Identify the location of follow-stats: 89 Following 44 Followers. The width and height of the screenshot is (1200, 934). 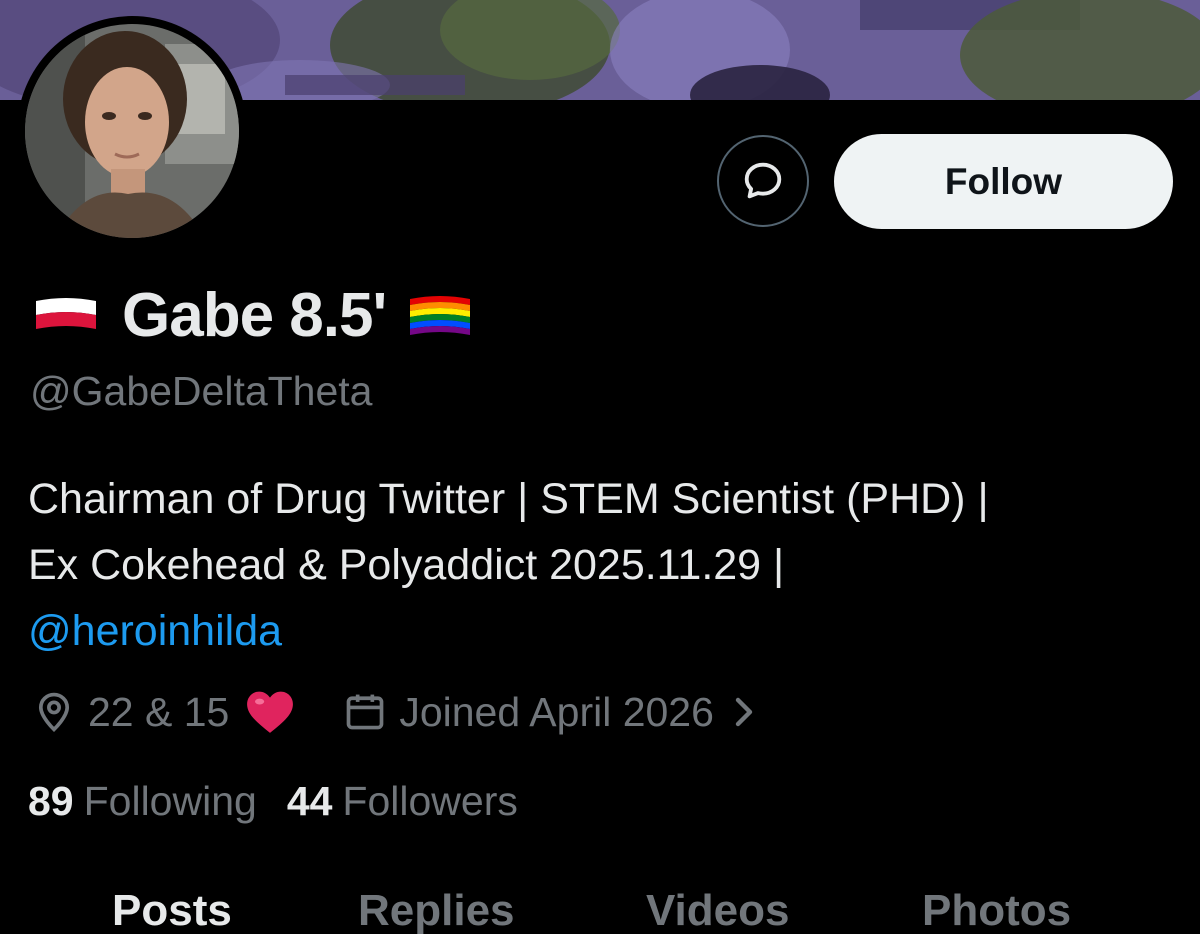
(288, 801).